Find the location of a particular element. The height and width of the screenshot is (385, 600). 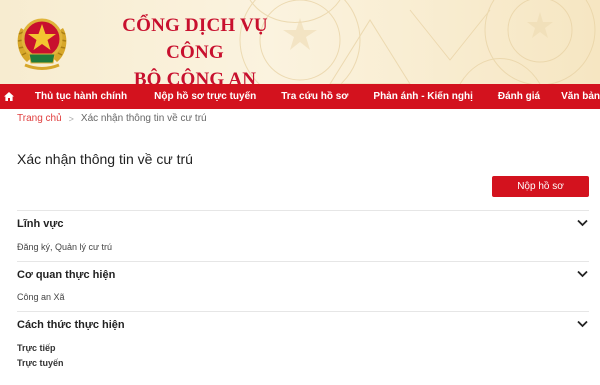

breadcrumb-current: Xác nhận thông tin về cư trú is located at coordinates (143, 118).